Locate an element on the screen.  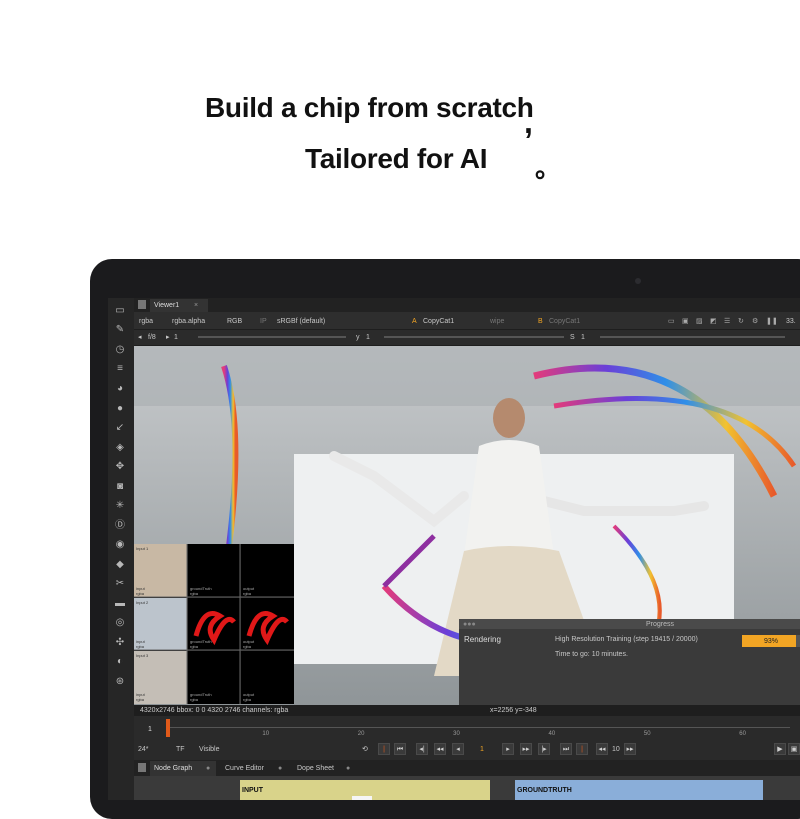
ip-toggle: IP is located at coordinates (263, 321).